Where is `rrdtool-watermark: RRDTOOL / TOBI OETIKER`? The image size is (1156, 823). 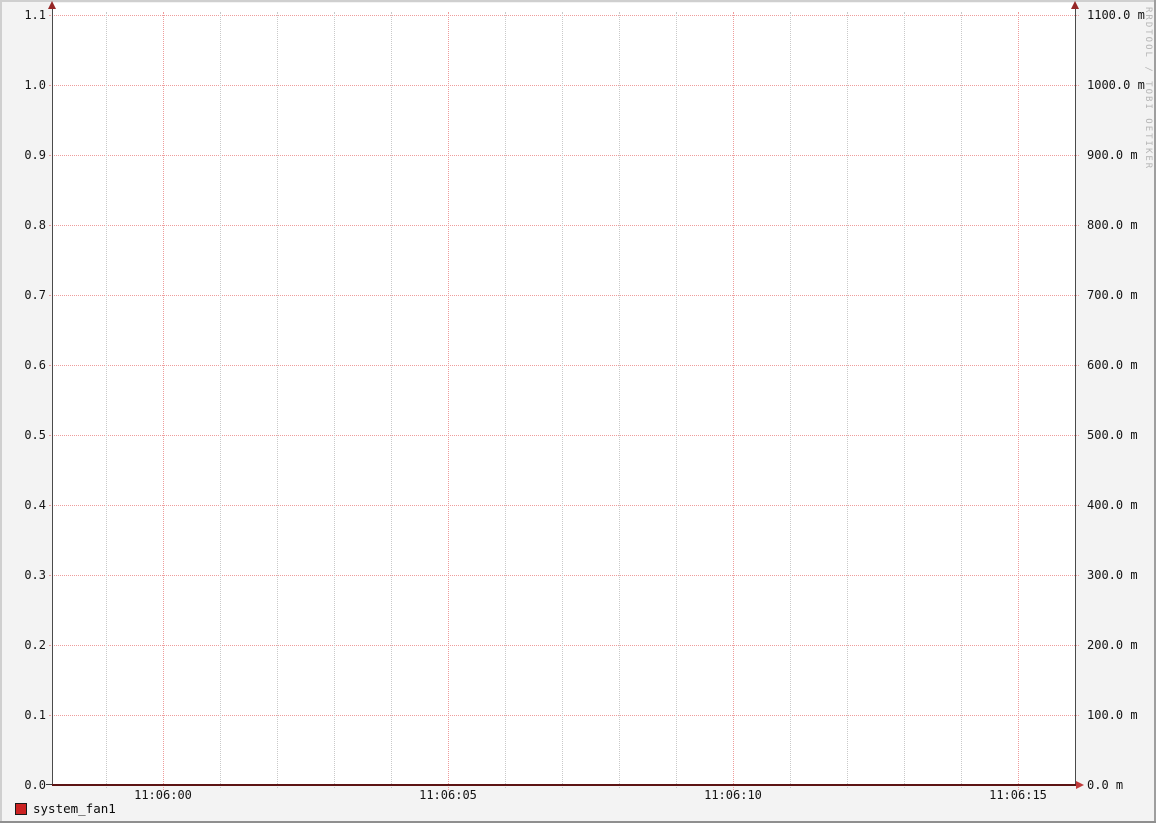 rrdtool-watermark: RRDTOOL / TOBI OETIKER is located at coordinates (1148, 89).